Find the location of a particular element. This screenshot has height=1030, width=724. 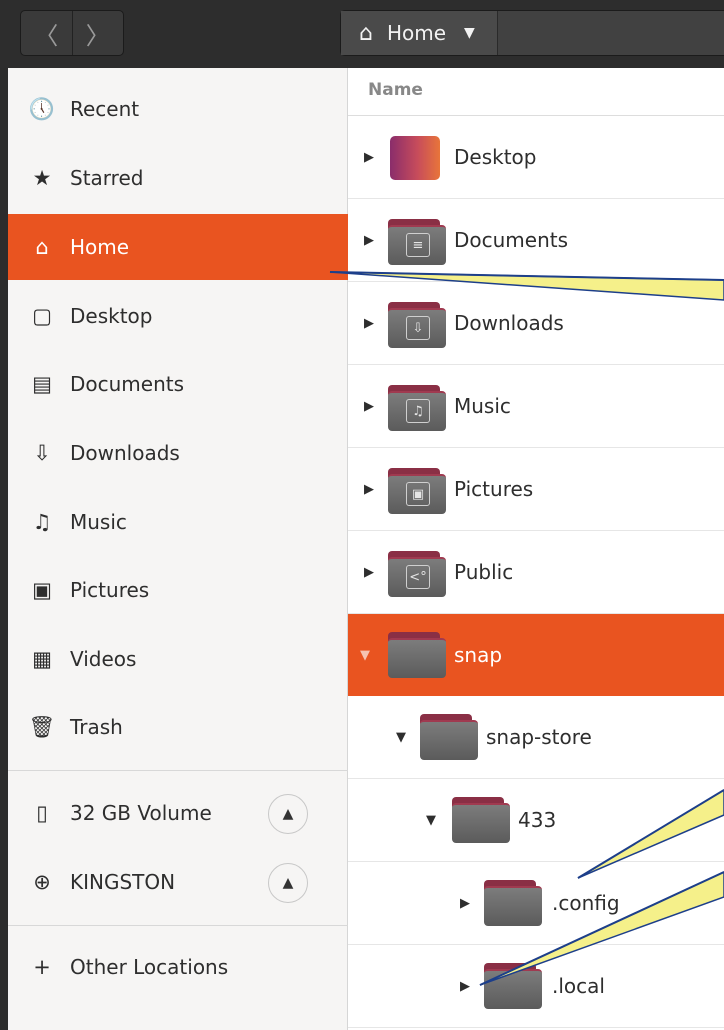

sidebar-item-label: Desktop is located at coordinates (111, 316).